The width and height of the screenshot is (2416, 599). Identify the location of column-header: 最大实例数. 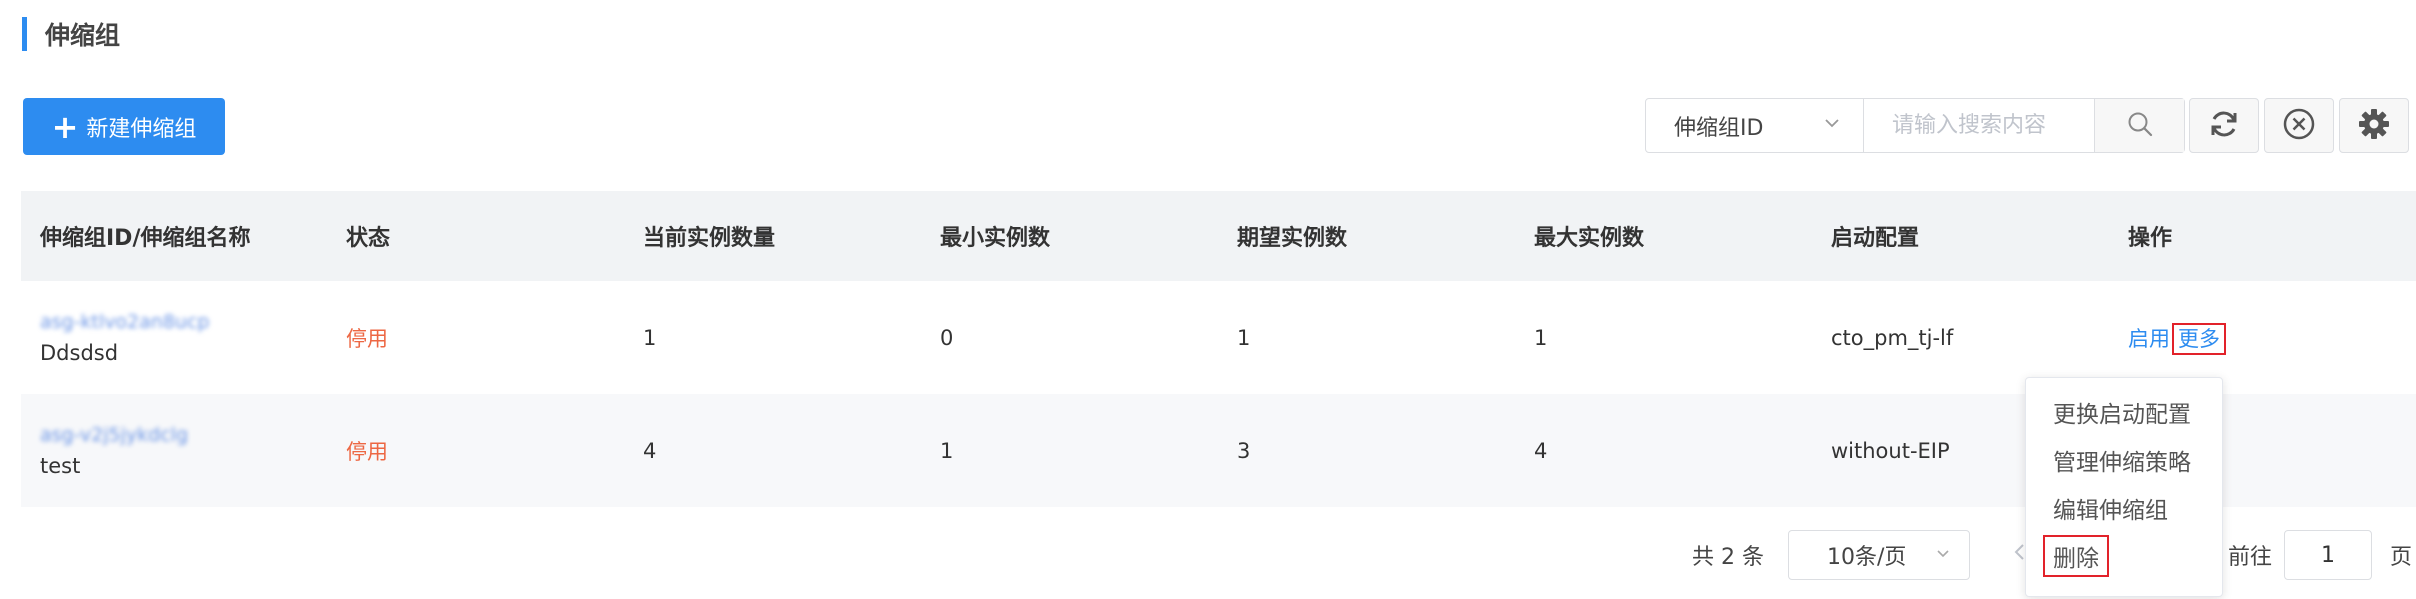
(1589, 238).